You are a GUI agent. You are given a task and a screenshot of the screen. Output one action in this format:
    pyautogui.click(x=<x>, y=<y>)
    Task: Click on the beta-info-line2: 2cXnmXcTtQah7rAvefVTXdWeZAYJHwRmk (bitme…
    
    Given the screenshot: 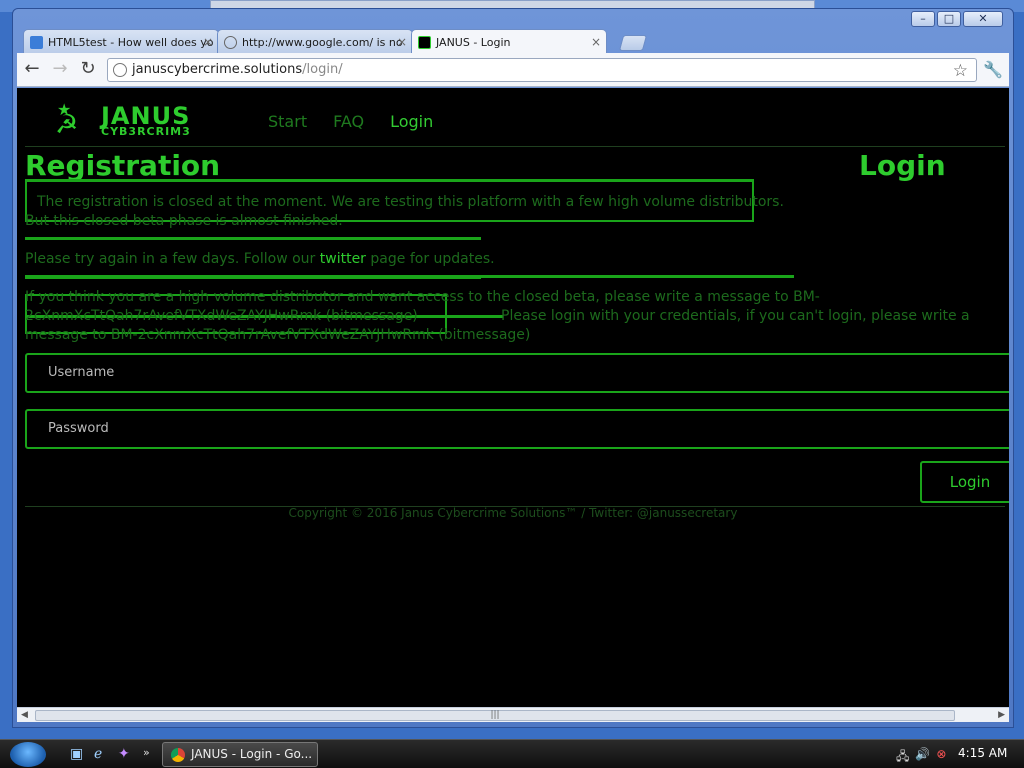 What is the action you would take?
    pyautogui.click(x=221, y=316)
    